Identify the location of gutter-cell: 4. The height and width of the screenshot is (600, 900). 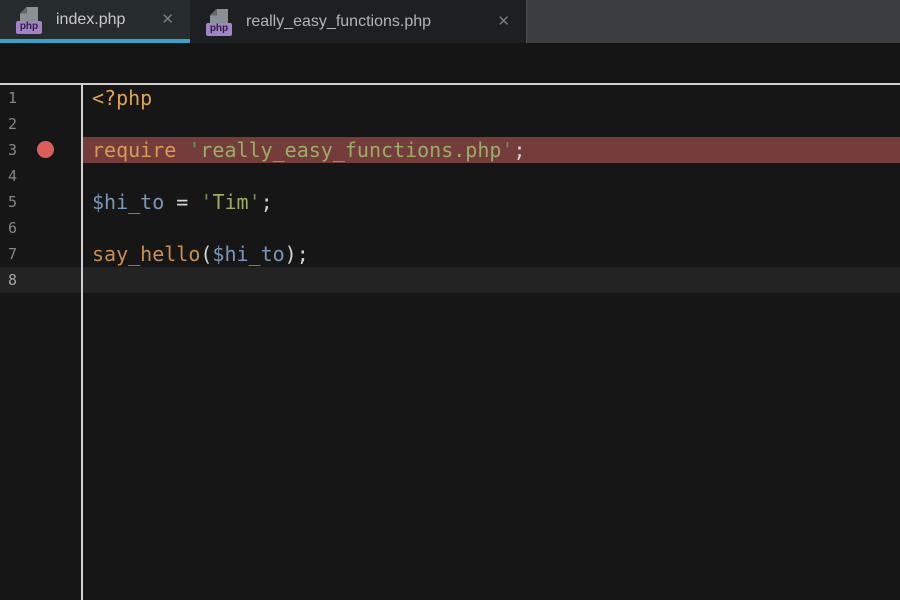
(41, 176).